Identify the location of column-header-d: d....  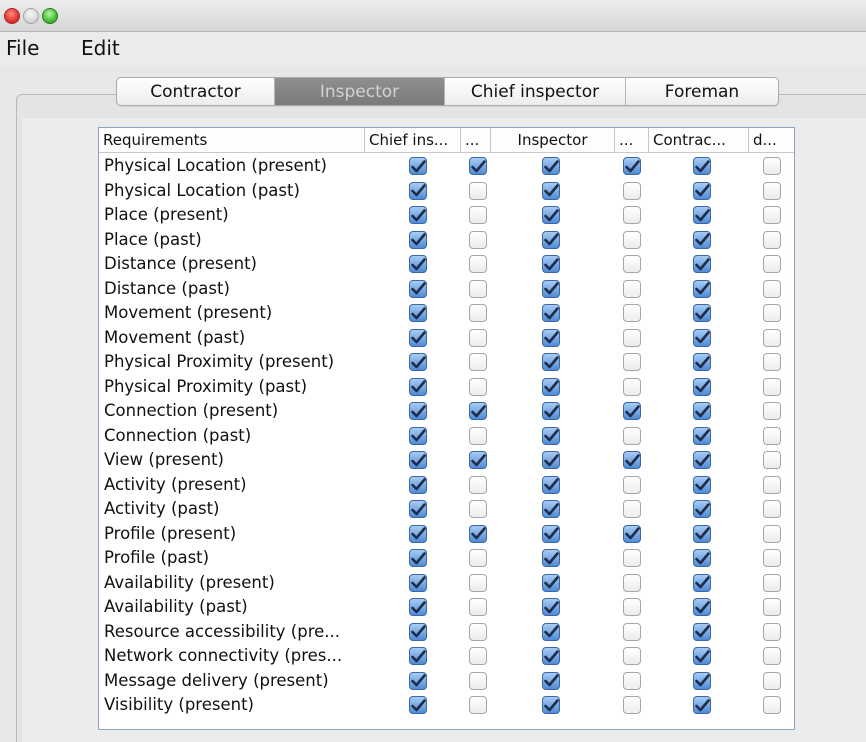
(771, 140).